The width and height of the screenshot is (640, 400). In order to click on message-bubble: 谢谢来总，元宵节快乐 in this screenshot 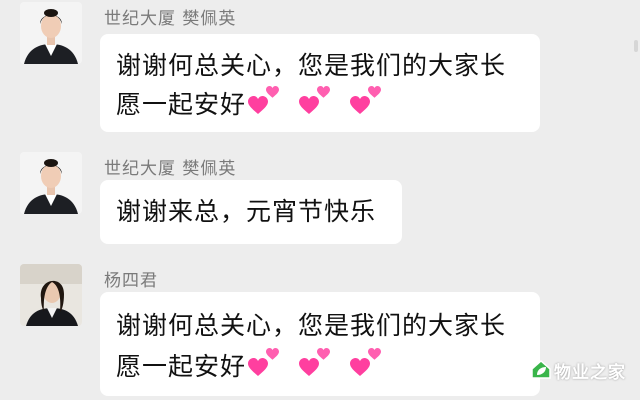, I will do `click(251, 212)`.